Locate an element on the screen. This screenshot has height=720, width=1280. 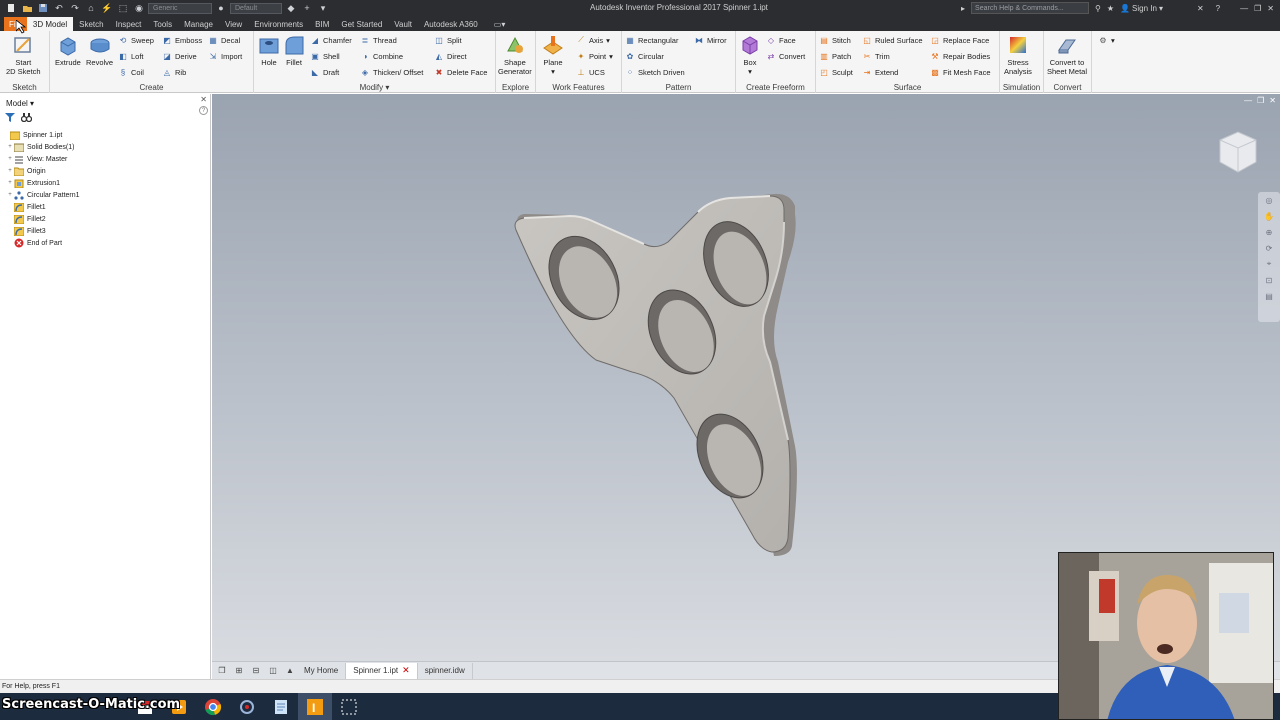
shell-button: ▣ Shell is located at coordinates (324, 56).